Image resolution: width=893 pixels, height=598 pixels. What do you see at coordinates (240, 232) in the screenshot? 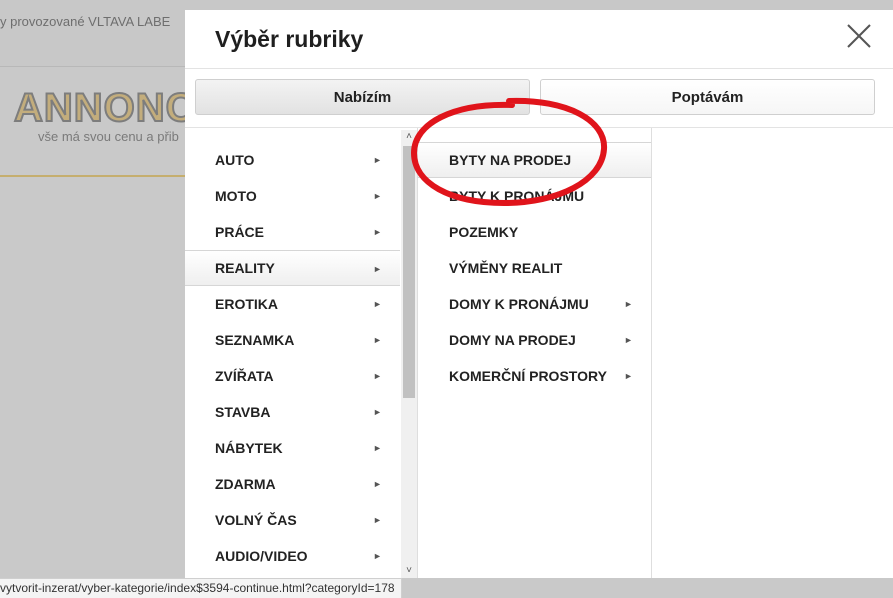
I see `category-label: PRÁCE` at bounding box center [240, 232].